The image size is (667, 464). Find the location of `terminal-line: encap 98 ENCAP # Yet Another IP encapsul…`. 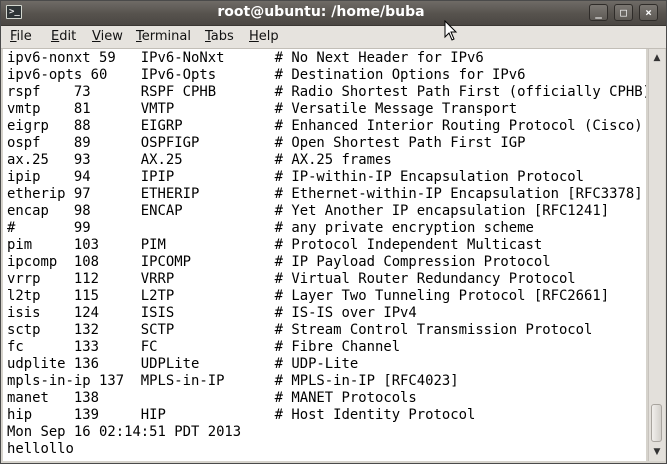

terminal-line: encap 98 ENCAP # Yet Another IP encapsul… is located at coordinates (308, 211).